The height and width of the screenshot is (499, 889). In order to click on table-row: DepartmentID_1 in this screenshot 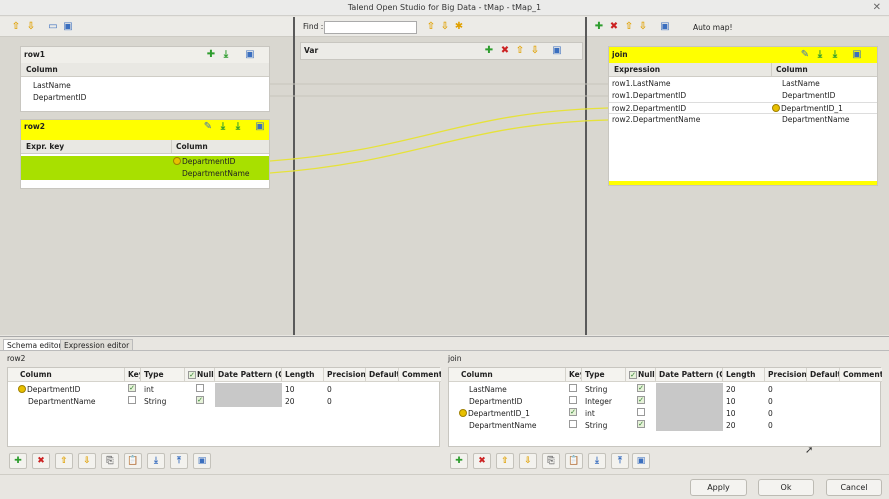, I will do `click(494, 414)`.